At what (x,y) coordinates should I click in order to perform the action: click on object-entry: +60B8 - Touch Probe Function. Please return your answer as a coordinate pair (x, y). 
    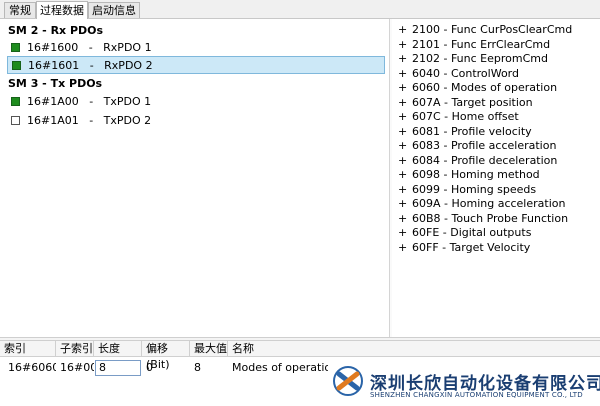
    Looking at the image, I should click on (483, 218).